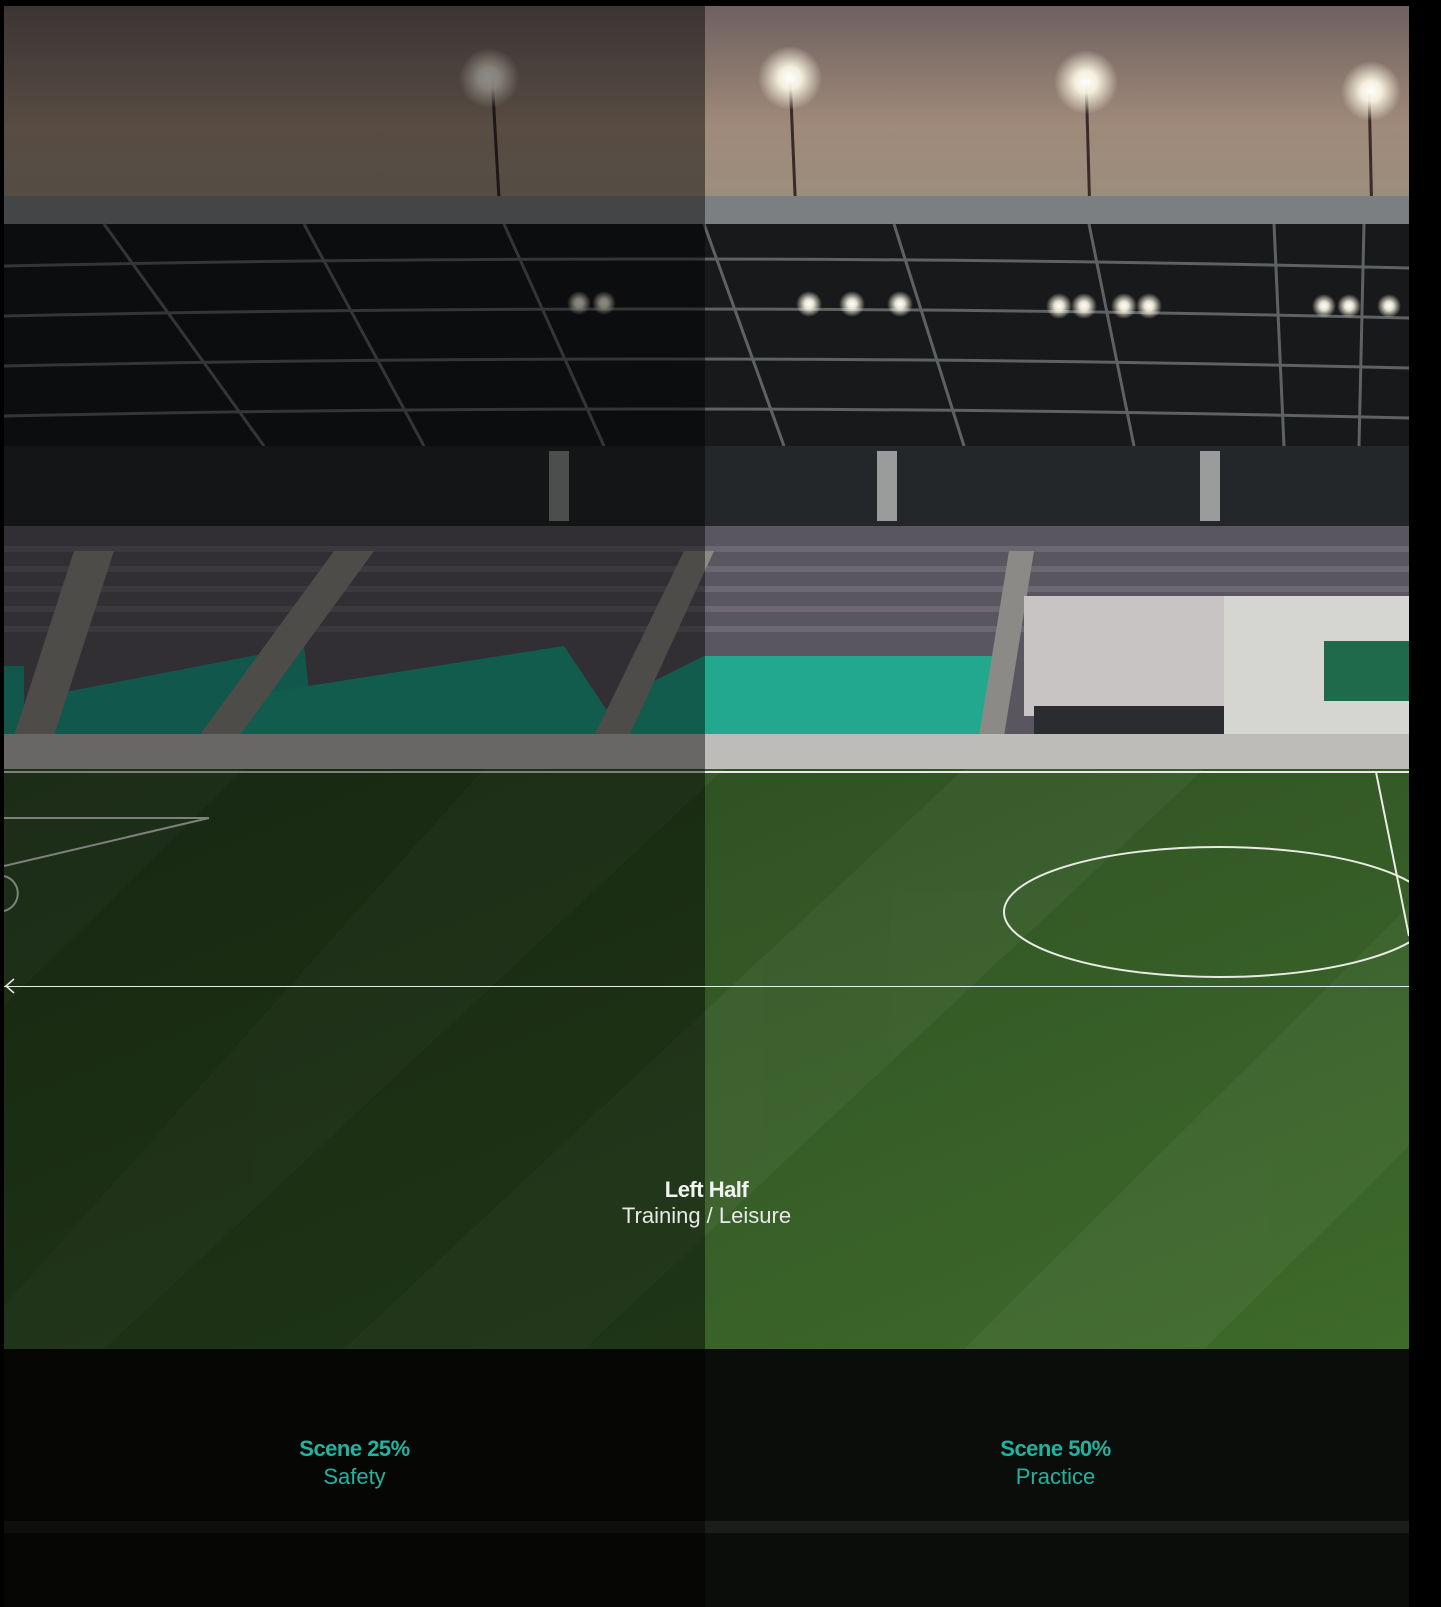 The image size is (1441, 1607). Describe the element at coordinates (1055, 1476) in the screenshot. I see `scene-description: Practice` at that location.